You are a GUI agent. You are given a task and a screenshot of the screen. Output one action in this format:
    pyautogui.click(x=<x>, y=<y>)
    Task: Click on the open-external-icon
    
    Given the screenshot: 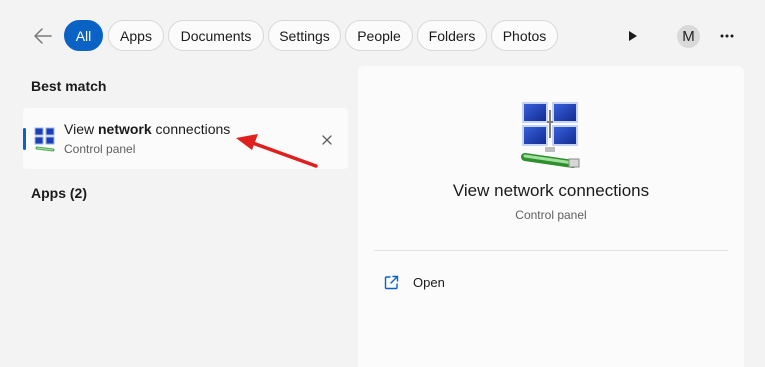 What is the action you would take?
    pyautogui.click(x=391, y=282)
    